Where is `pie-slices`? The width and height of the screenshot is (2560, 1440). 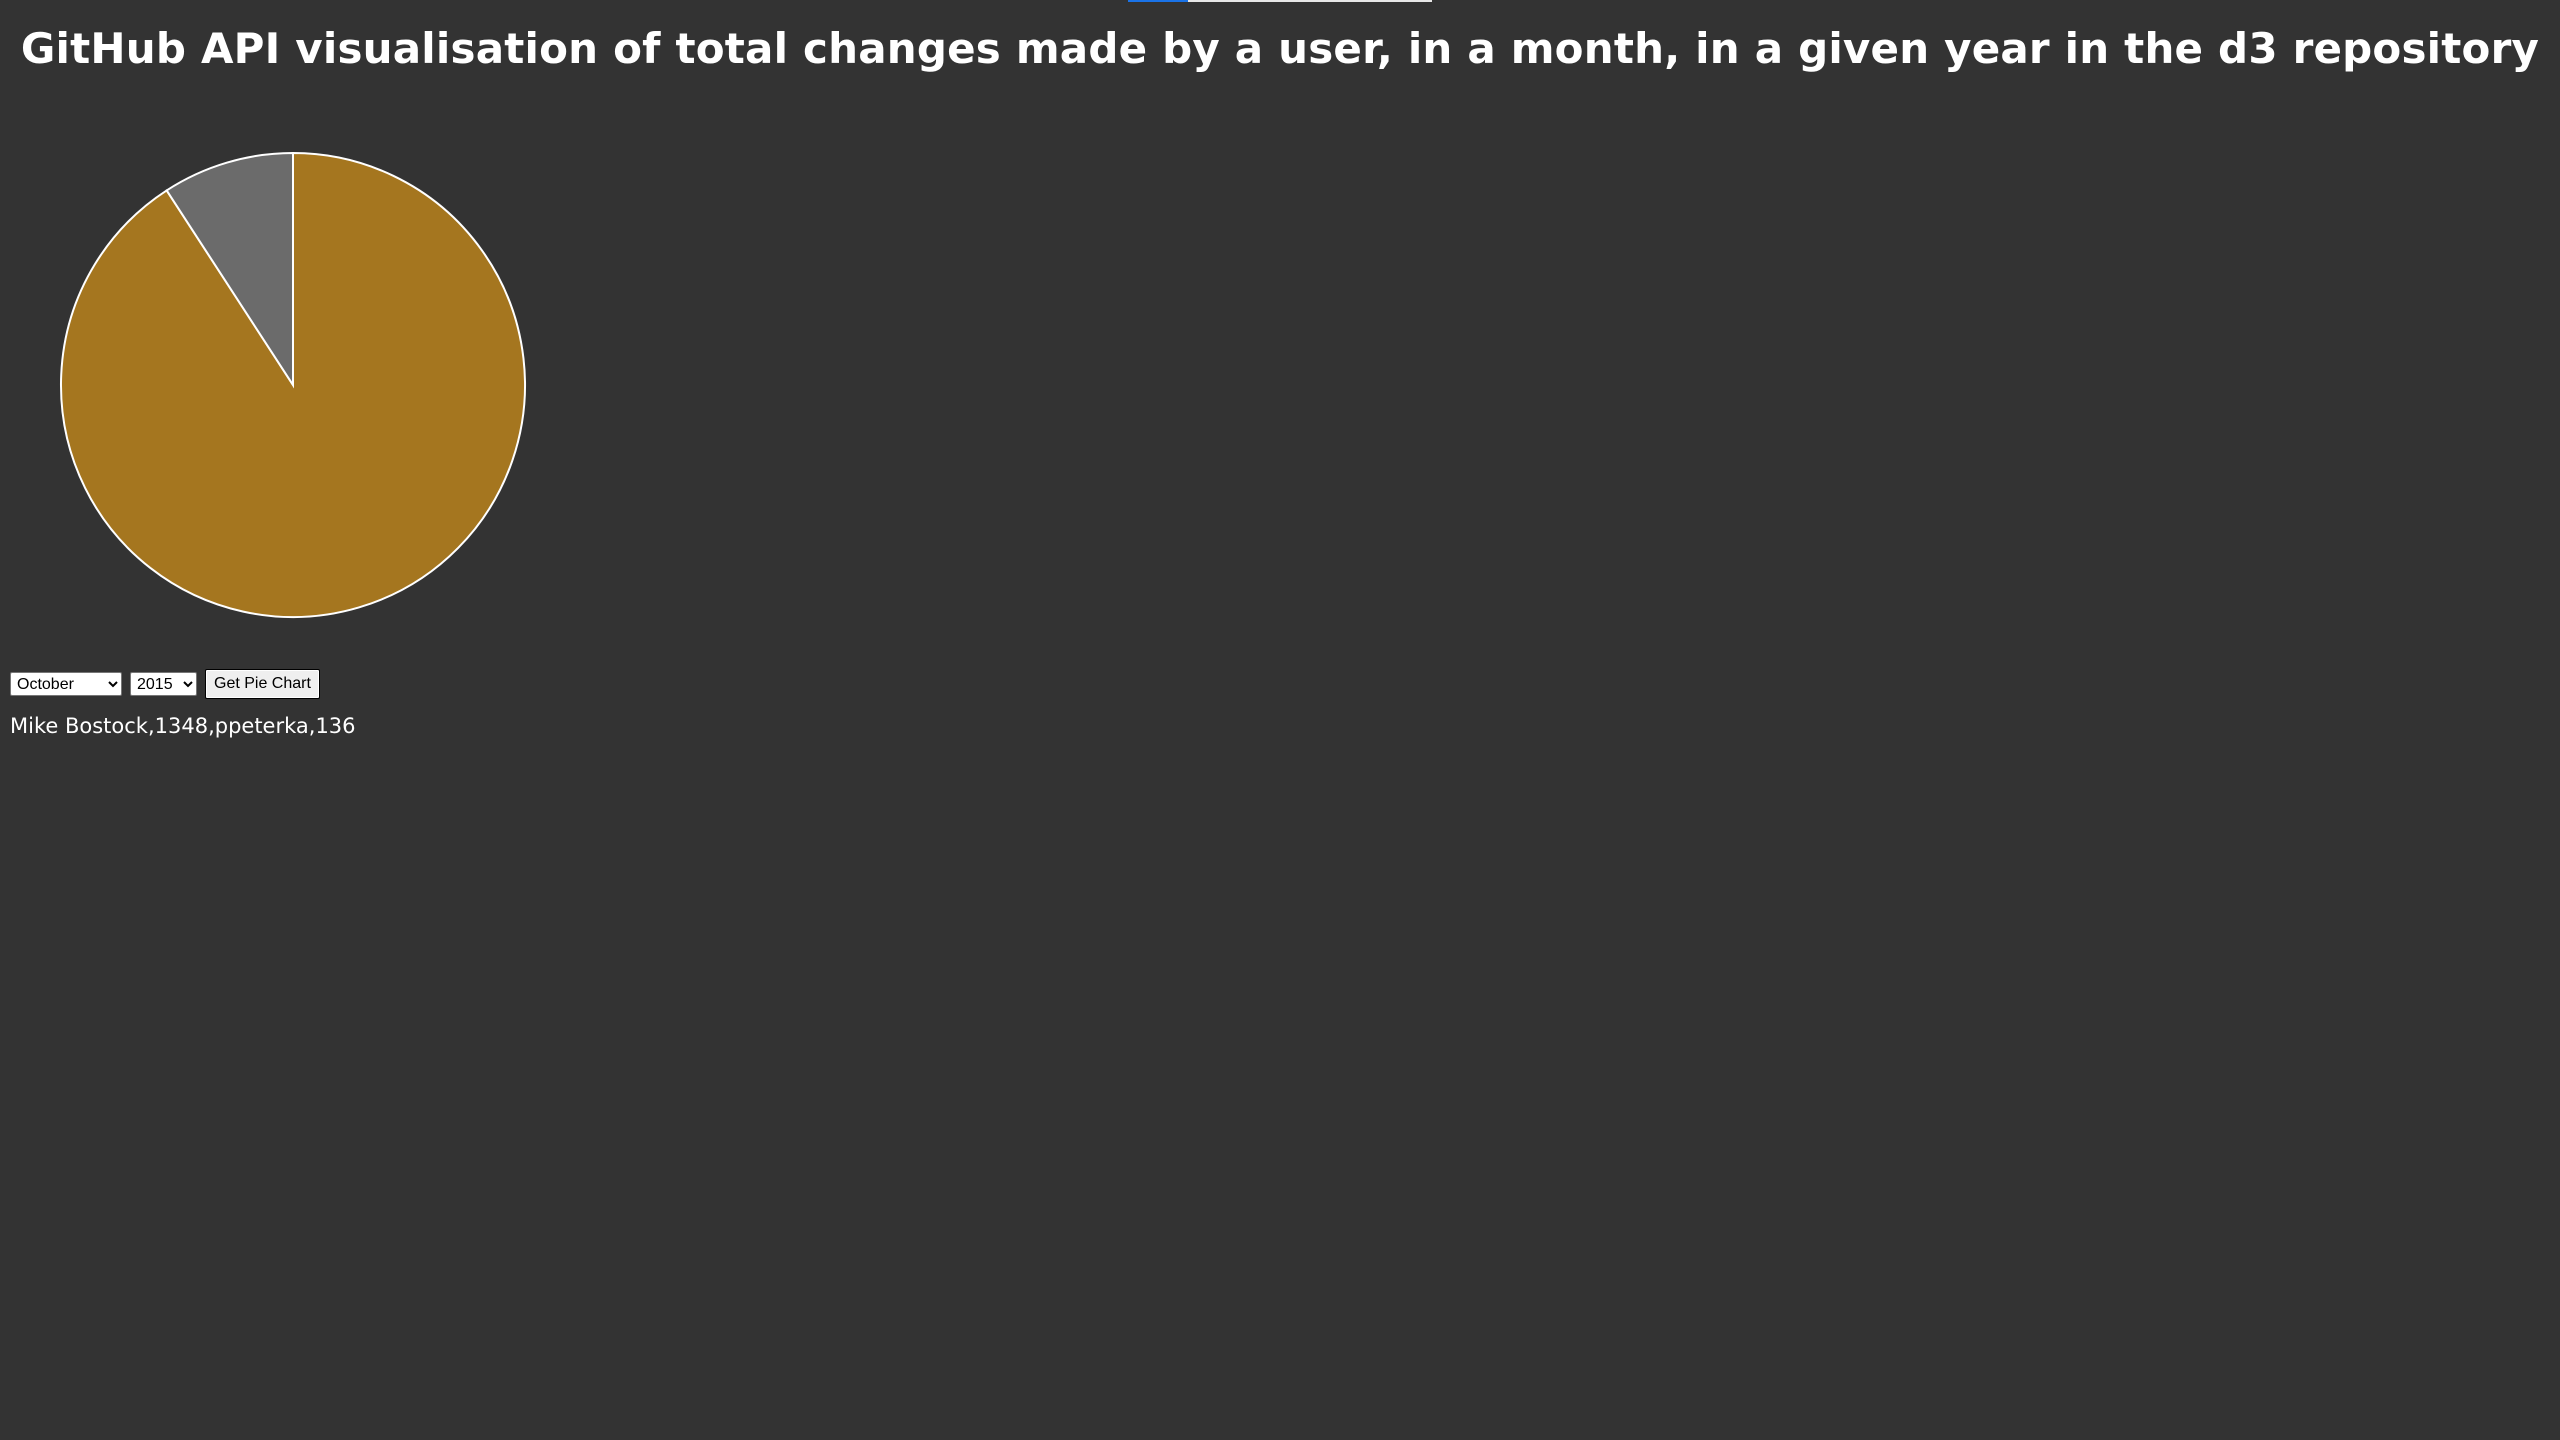
pie-slices is located at coordinates (293, 384).